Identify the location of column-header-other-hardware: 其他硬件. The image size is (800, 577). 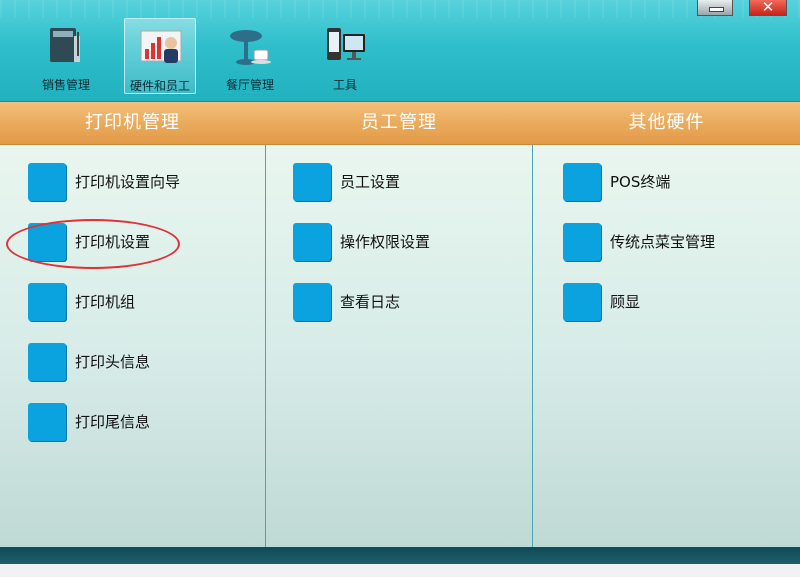
(666, 122).